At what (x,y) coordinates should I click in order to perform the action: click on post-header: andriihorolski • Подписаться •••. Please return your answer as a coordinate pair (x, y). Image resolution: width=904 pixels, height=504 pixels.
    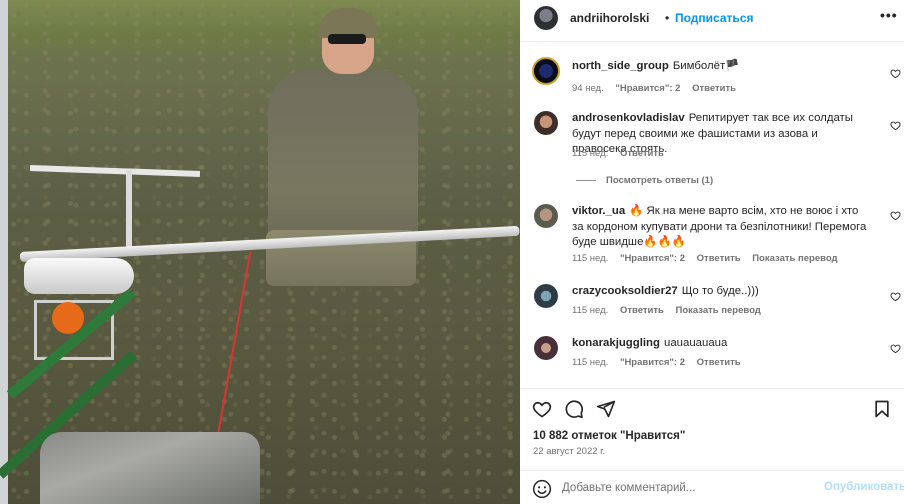
    Looking at the image, I should click on (712, 21).